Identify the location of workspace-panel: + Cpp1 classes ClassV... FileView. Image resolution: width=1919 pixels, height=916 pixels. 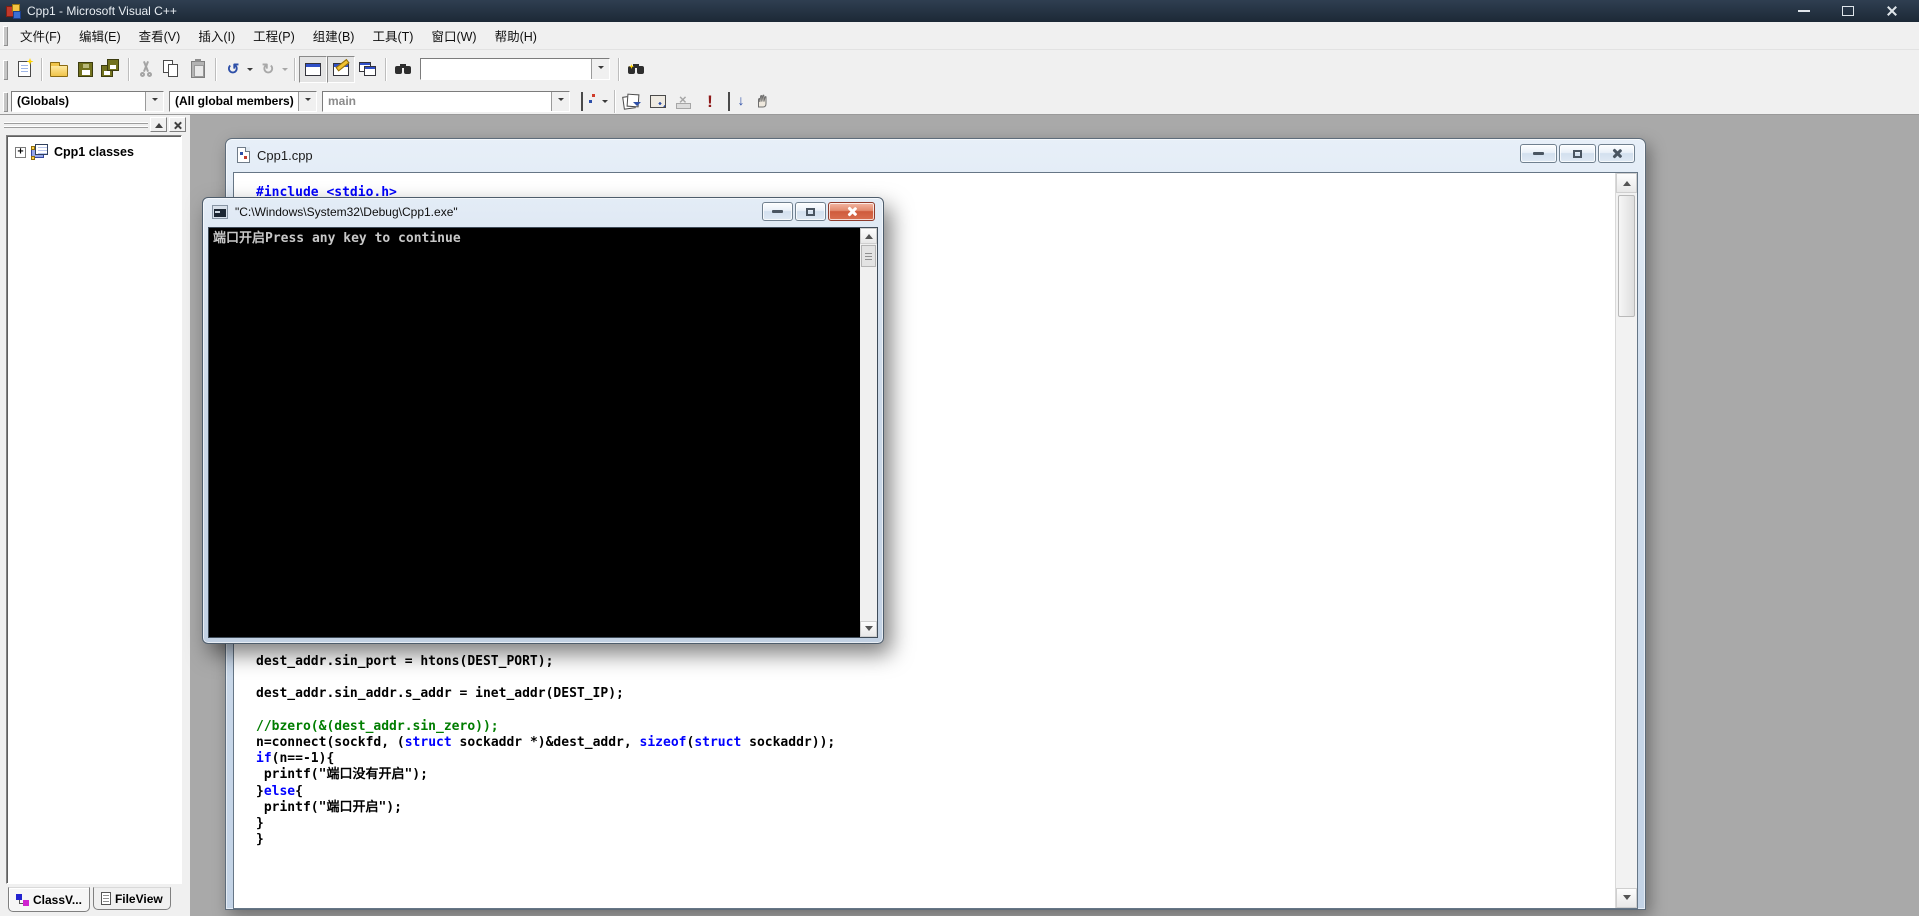
(95, 515).